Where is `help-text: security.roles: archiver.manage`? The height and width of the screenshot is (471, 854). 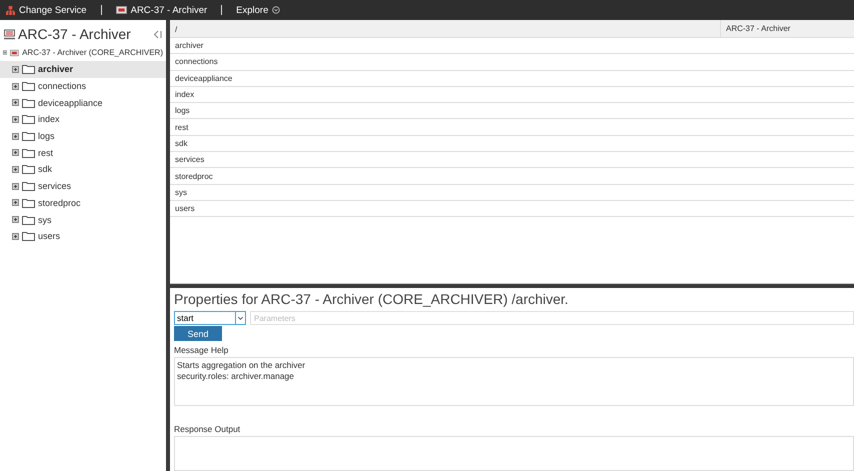 help-text: security.roles: archiver.manage is located at coordinates (236, 376).